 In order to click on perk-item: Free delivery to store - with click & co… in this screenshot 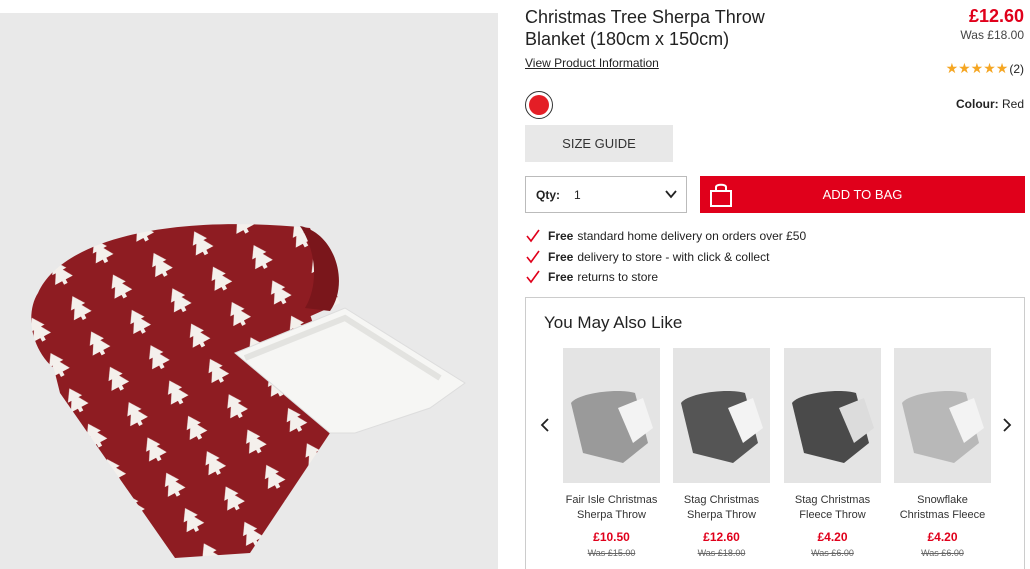, I will do `click(665, 257)`.